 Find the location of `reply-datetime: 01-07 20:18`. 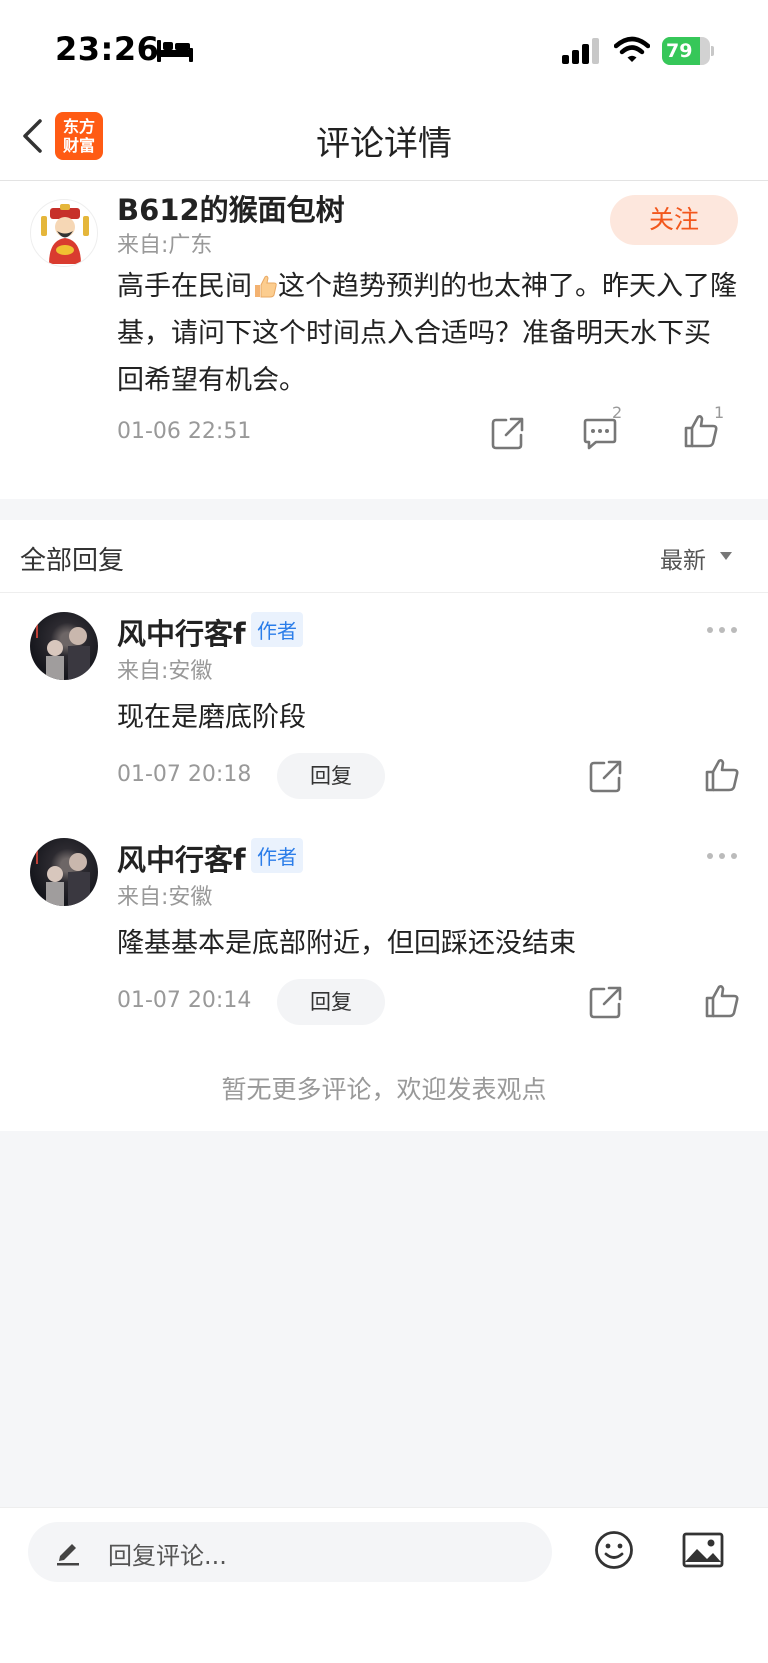

reply-datetime: 01-07 20:18 is located at coordinates (184, 774).